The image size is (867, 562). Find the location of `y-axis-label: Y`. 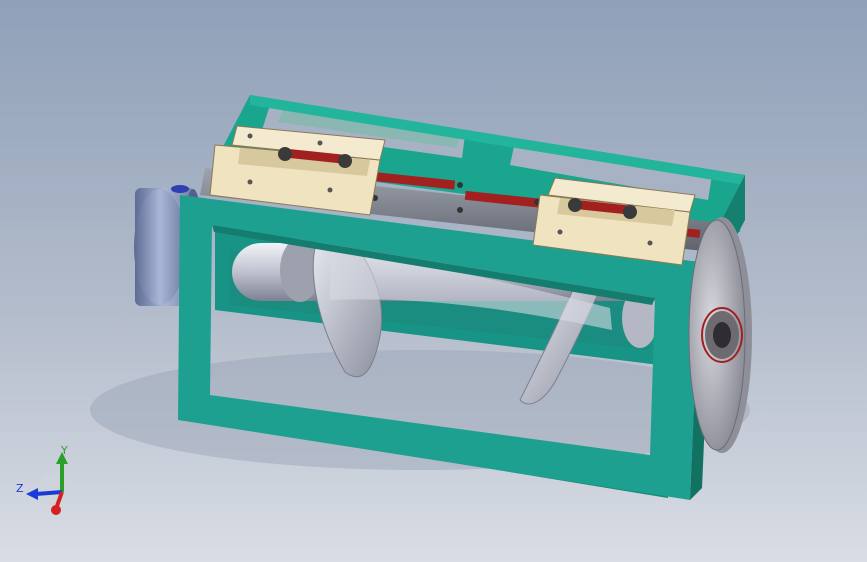

y-axis-label: Y is located at coordinates (64, 450).